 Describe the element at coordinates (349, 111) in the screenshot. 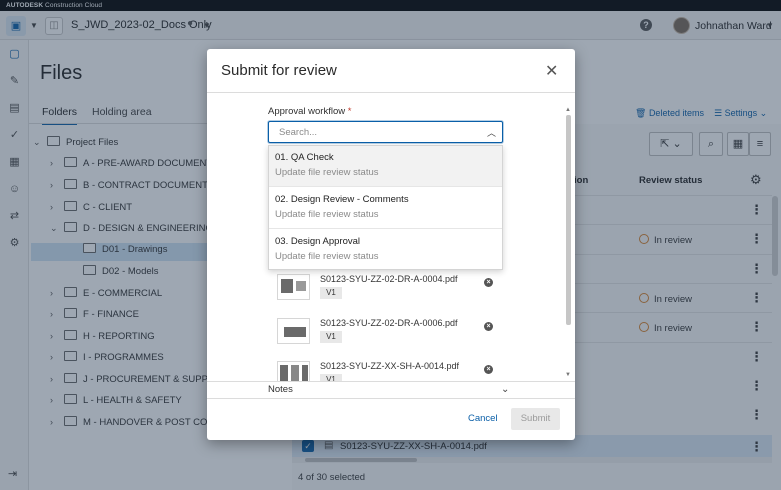

I see `required-mark: *` at that location.